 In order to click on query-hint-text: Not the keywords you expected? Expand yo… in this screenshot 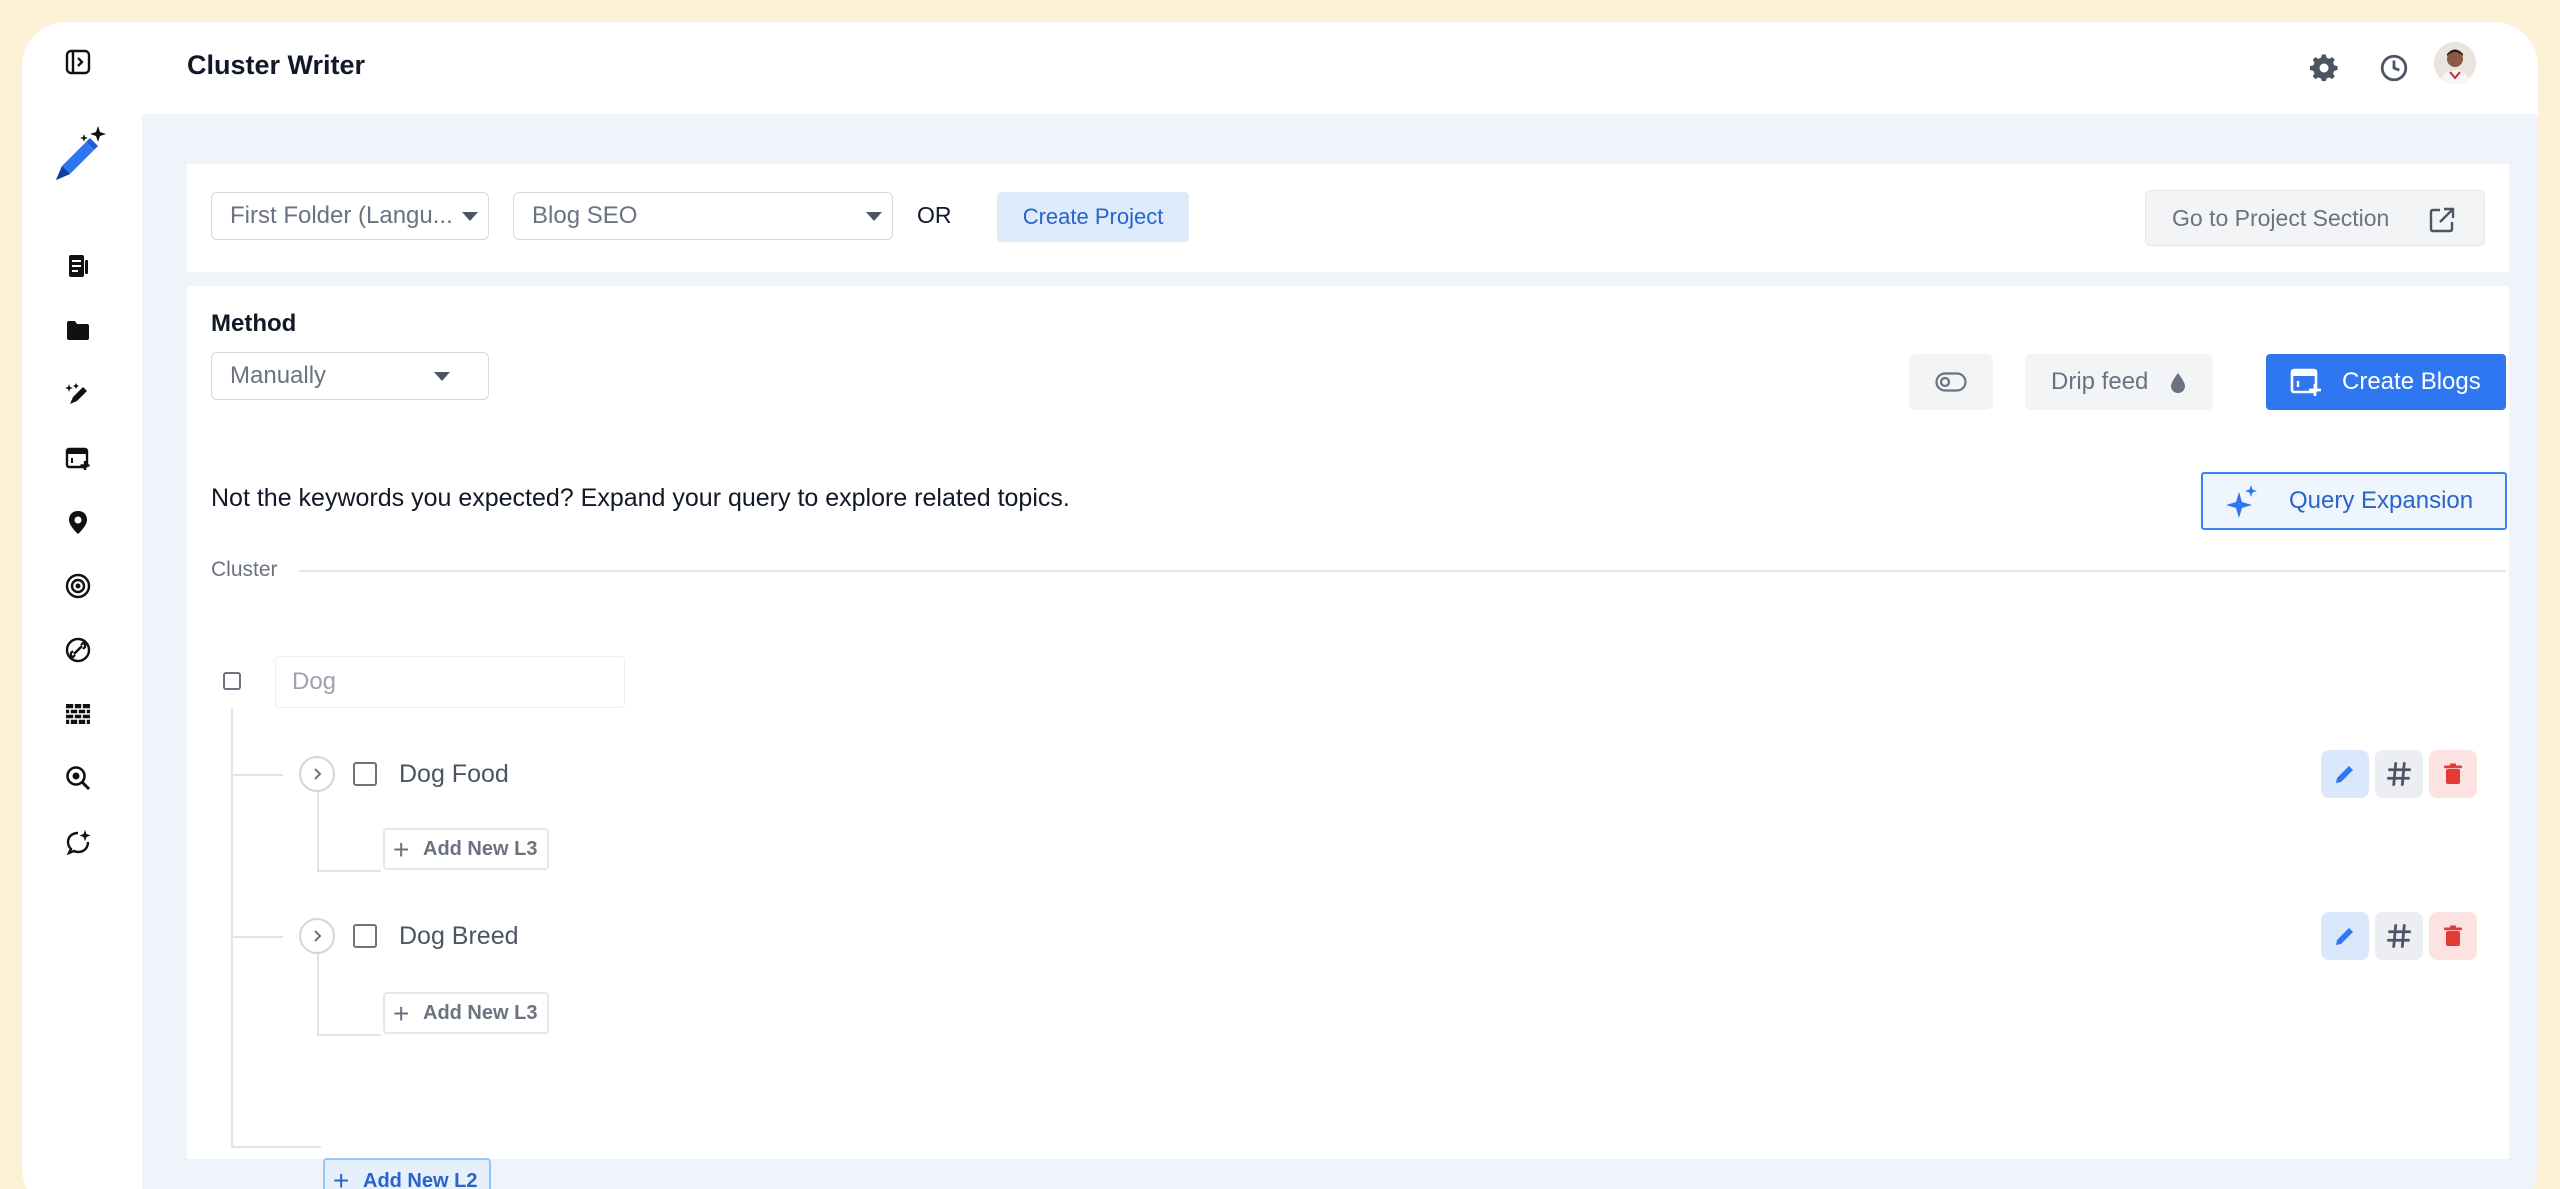, I will do `click(640, 498)`.